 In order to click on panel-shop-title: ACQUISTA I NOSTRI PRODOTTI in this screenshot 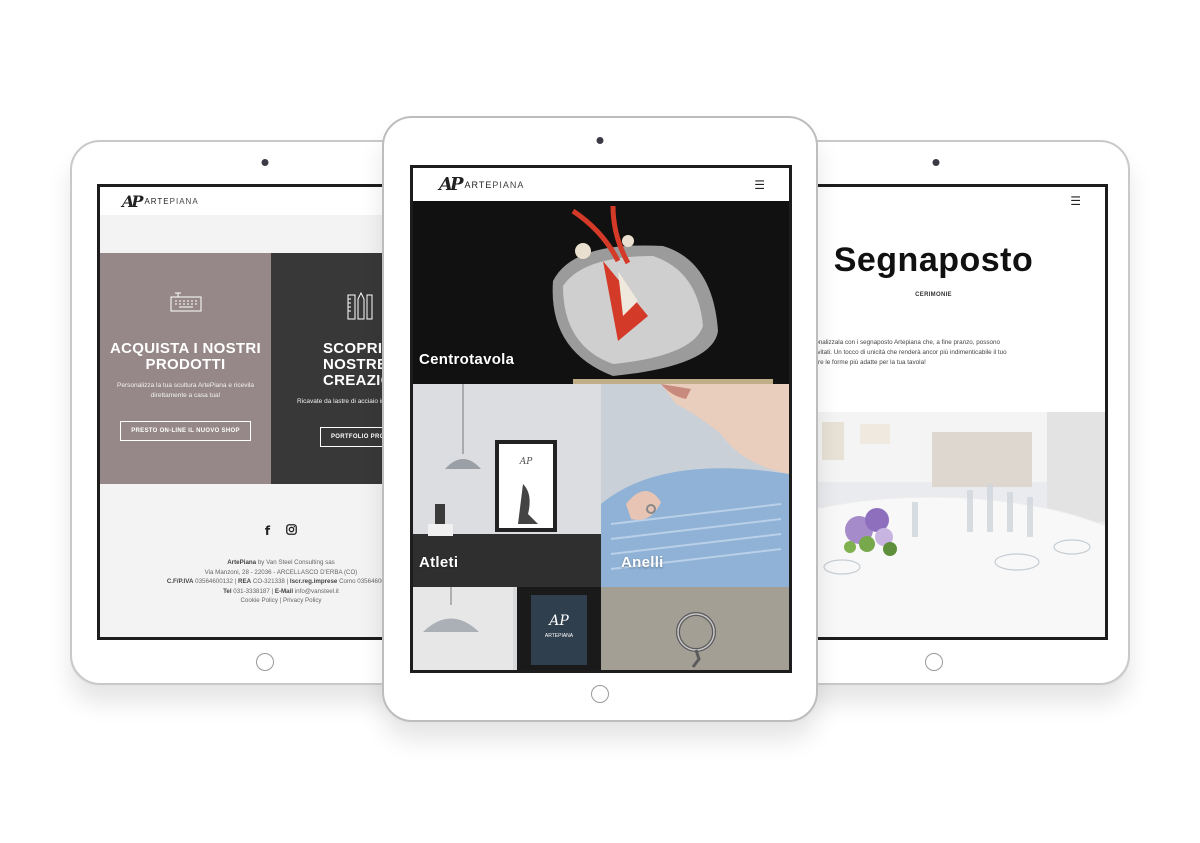, I will do `click(185, 356)`.